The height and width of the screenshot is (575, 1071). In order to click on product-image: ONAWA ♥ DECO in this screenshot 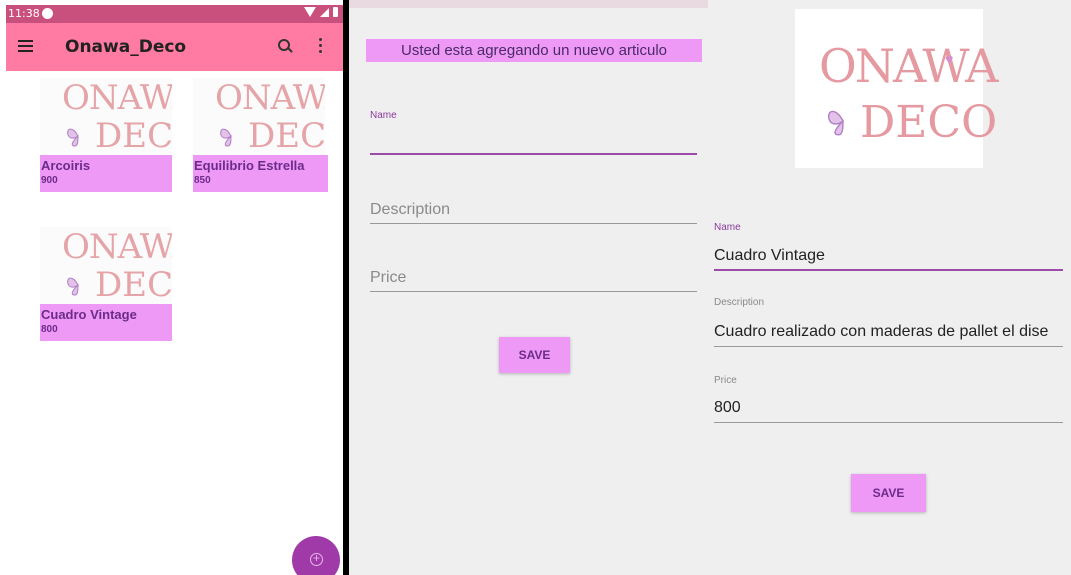, I will do `click(897, 88)`.